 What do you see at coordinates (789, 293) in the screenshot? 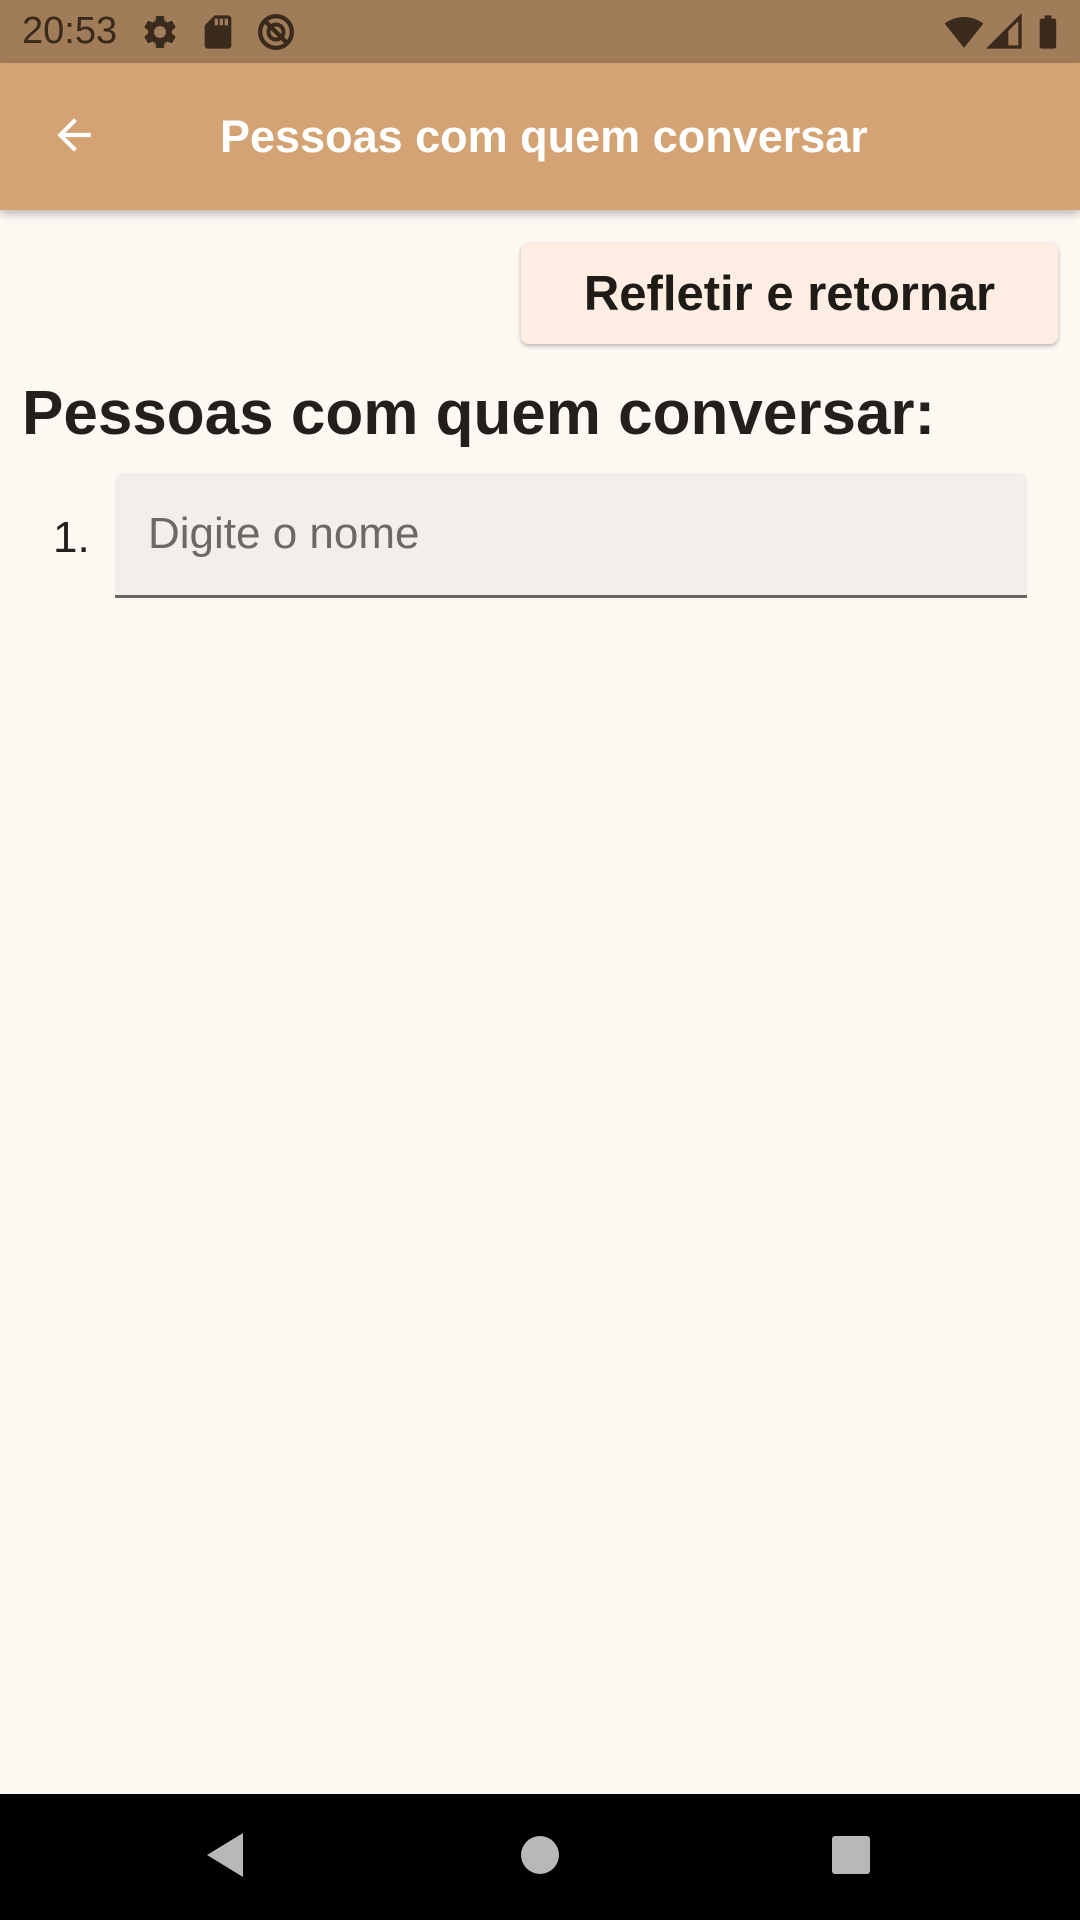
I see `reflect-and-return-button: Refletir e retornar` at bounding box center [789, 293].